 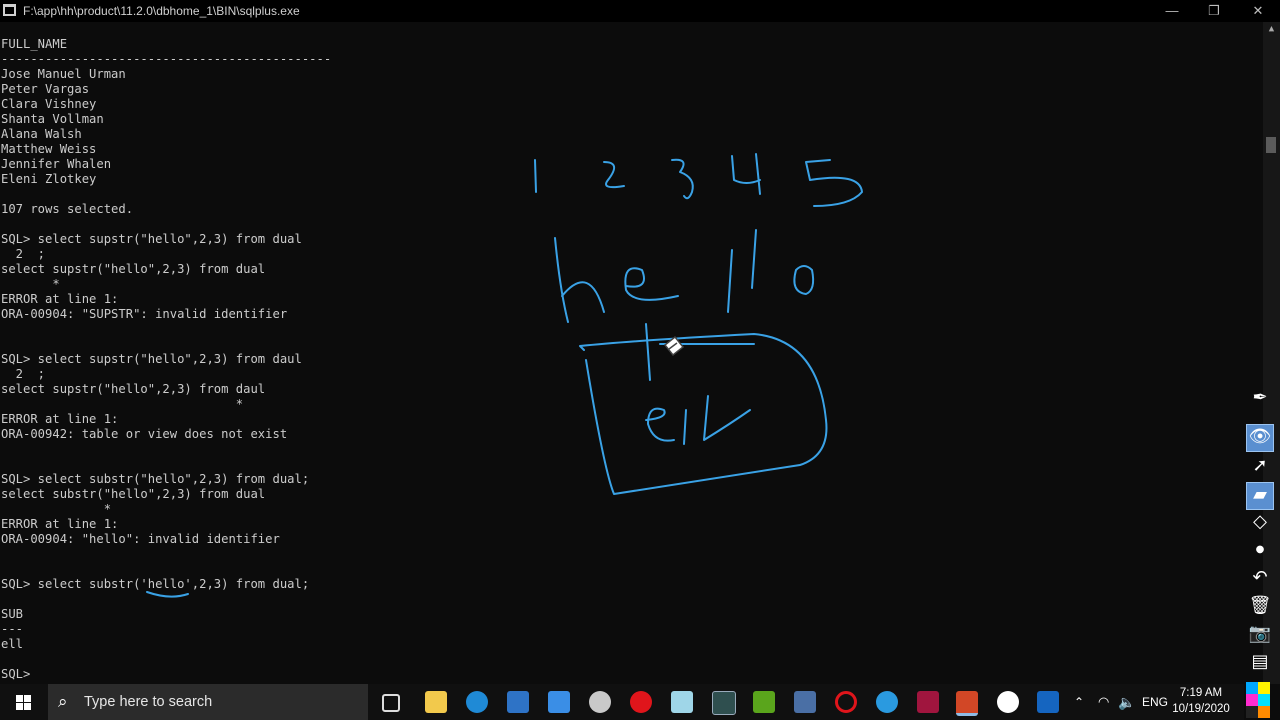 I want to click on language-indicator: ENG, so click(x=1155, y=702).